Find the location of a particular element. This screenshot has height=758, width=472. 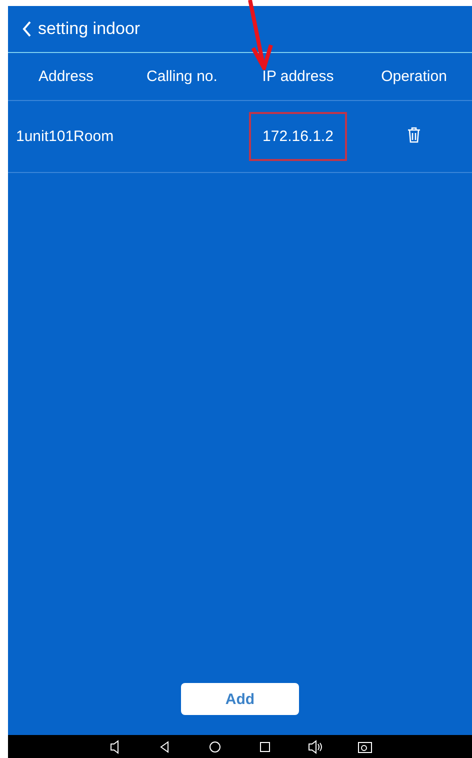

column-header: Operation is located at coordinates (414, 76).